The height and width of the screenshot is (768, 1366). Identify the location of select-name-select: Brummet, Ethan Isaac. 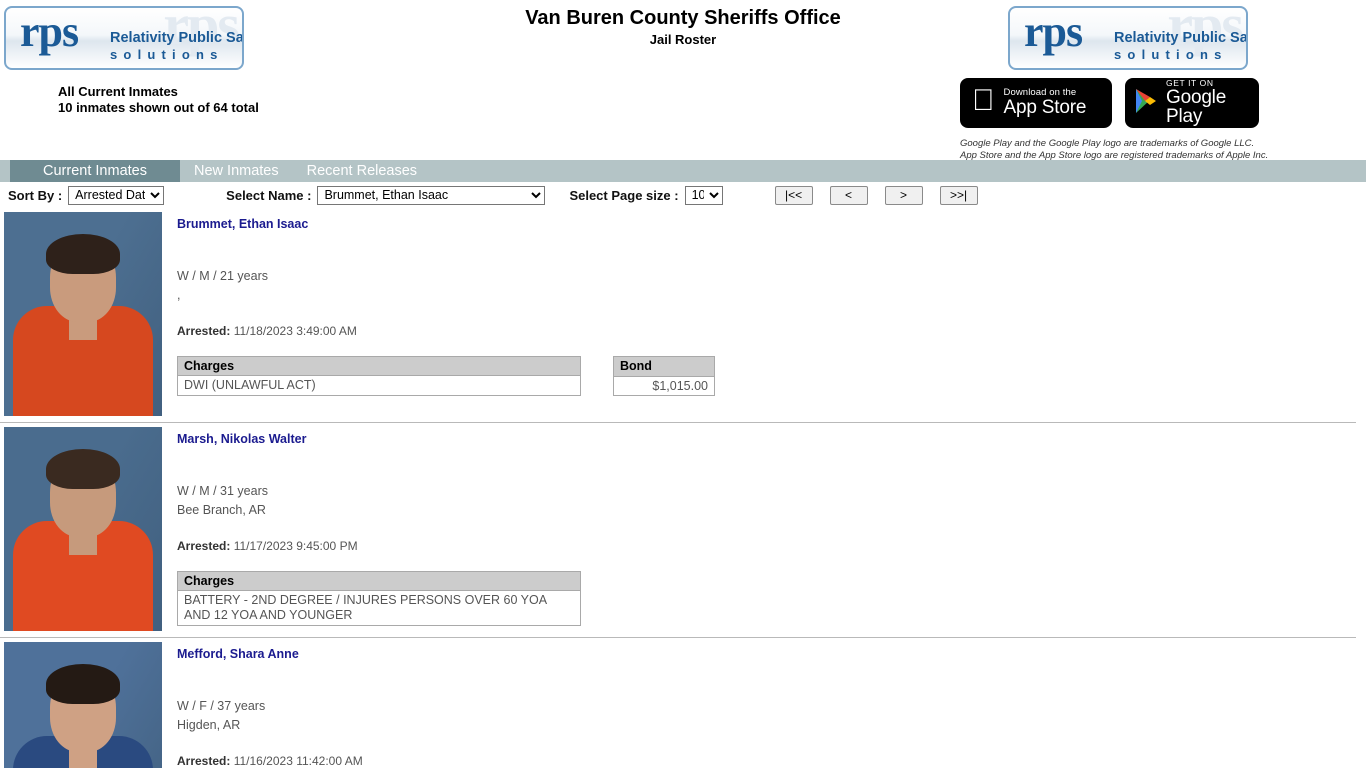
(431, 195).